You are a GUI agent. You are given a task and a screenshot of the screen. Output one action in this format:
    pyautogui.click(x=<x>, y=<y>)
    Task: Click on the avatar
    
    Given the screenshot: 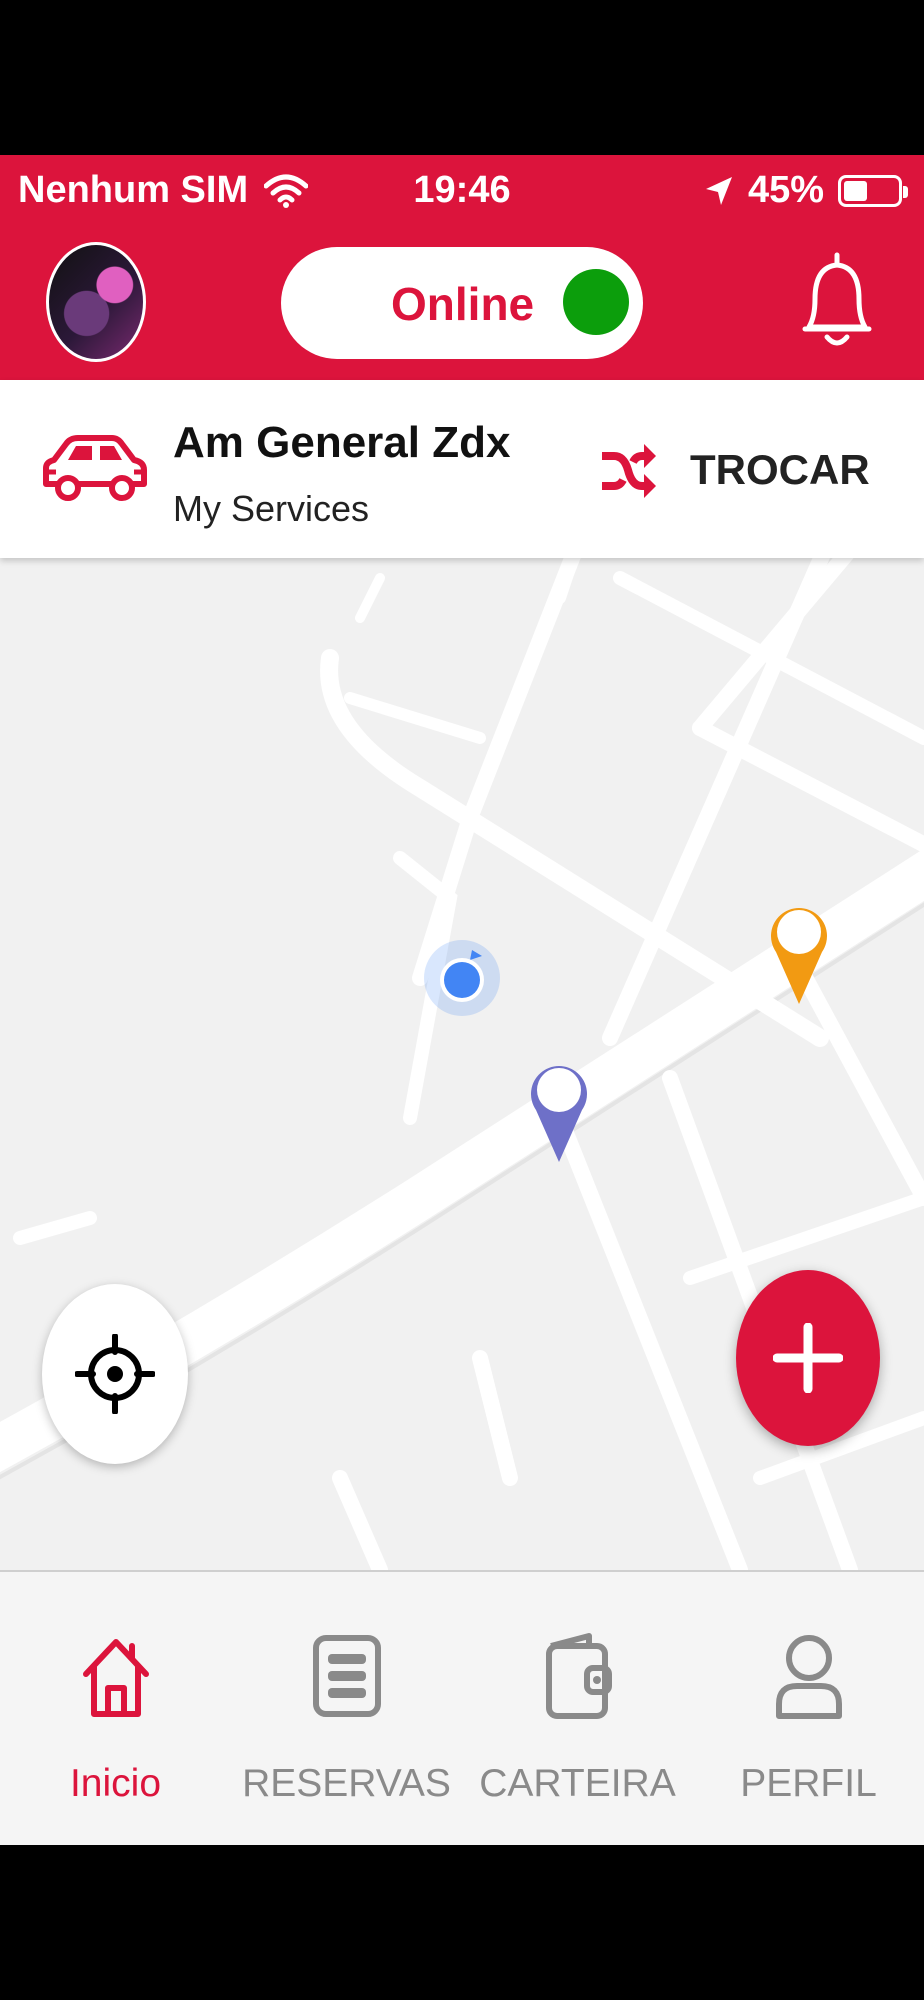 What is the action you would take?
    pyautogui.click(x=96, y=302)
    